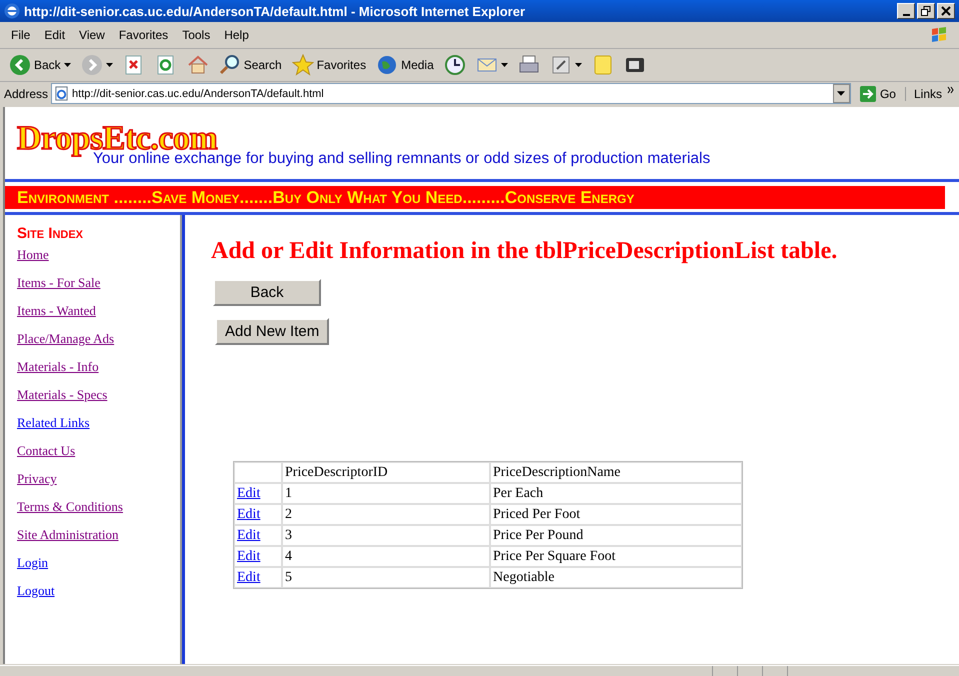 The image size is (959, 676). I want to click on close-icon, so click(946, 11).